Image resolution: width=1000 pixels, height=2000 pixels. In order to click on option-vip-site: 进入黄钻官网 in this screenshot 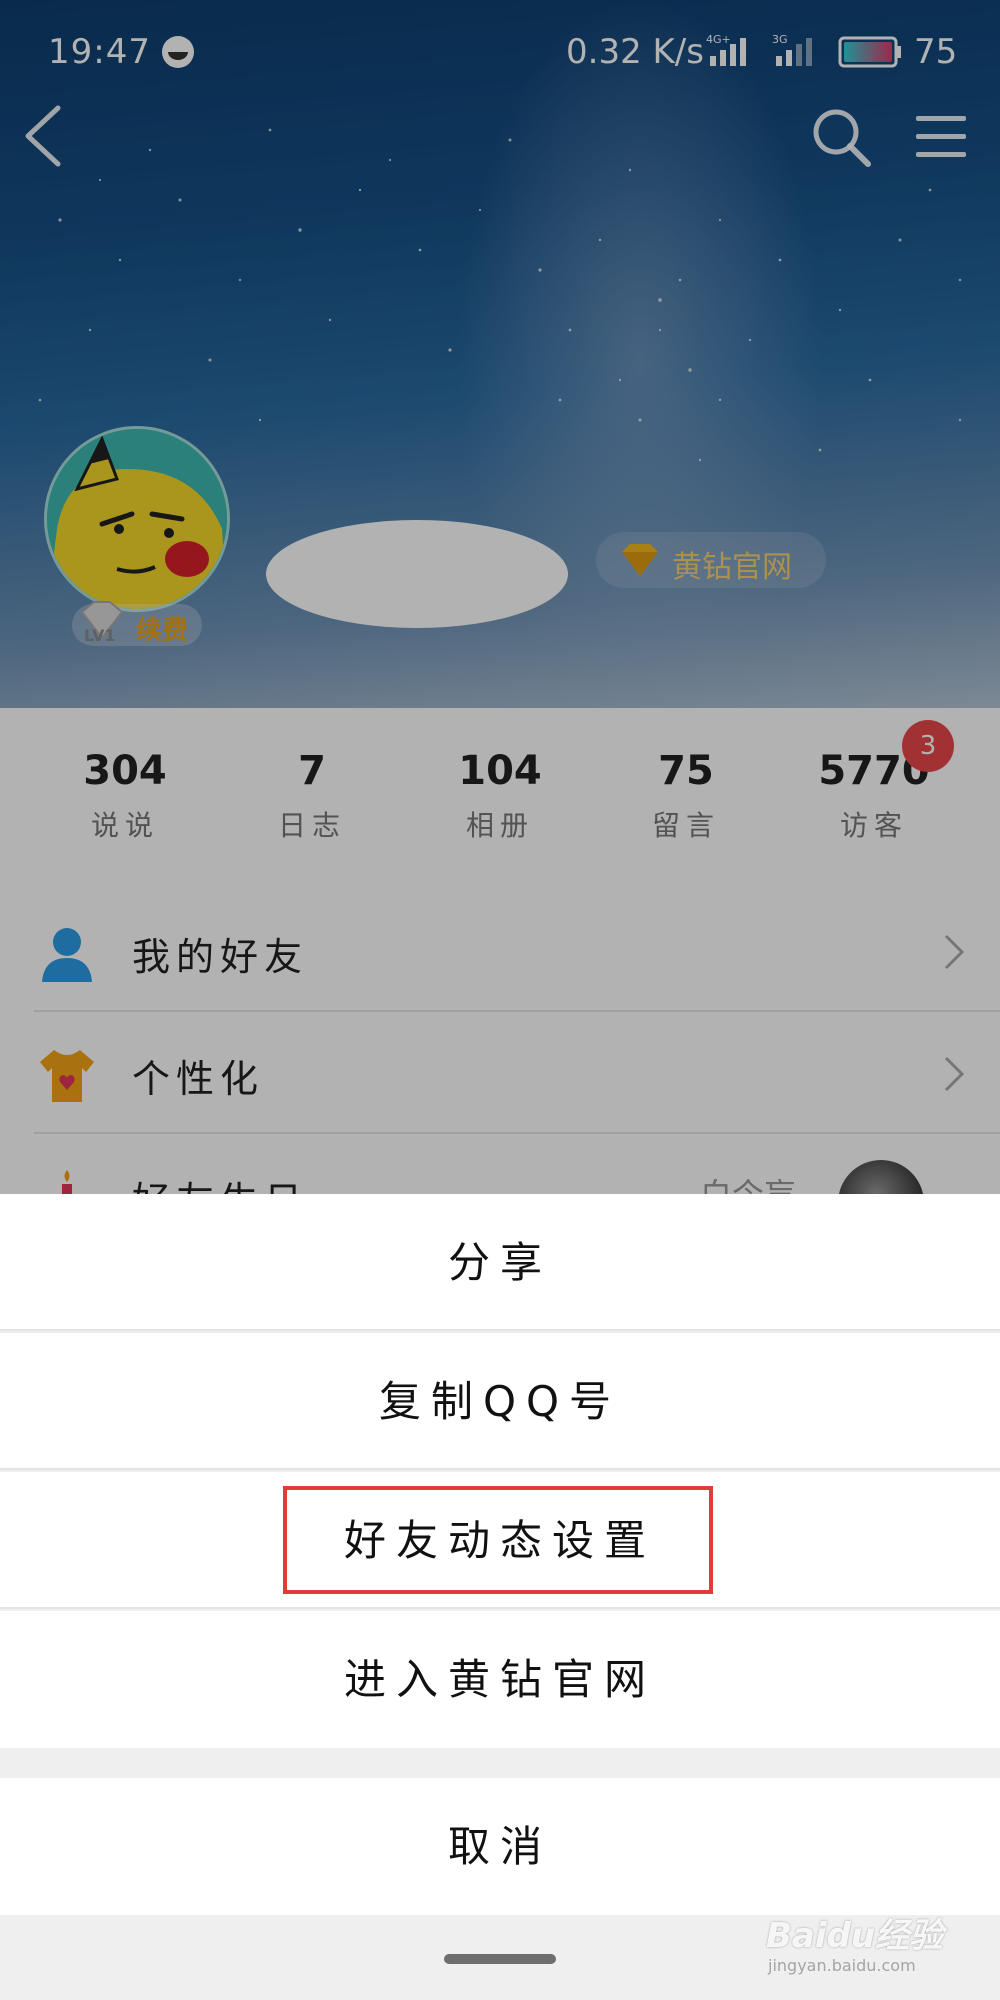, I will do `click(500, 1679)`.